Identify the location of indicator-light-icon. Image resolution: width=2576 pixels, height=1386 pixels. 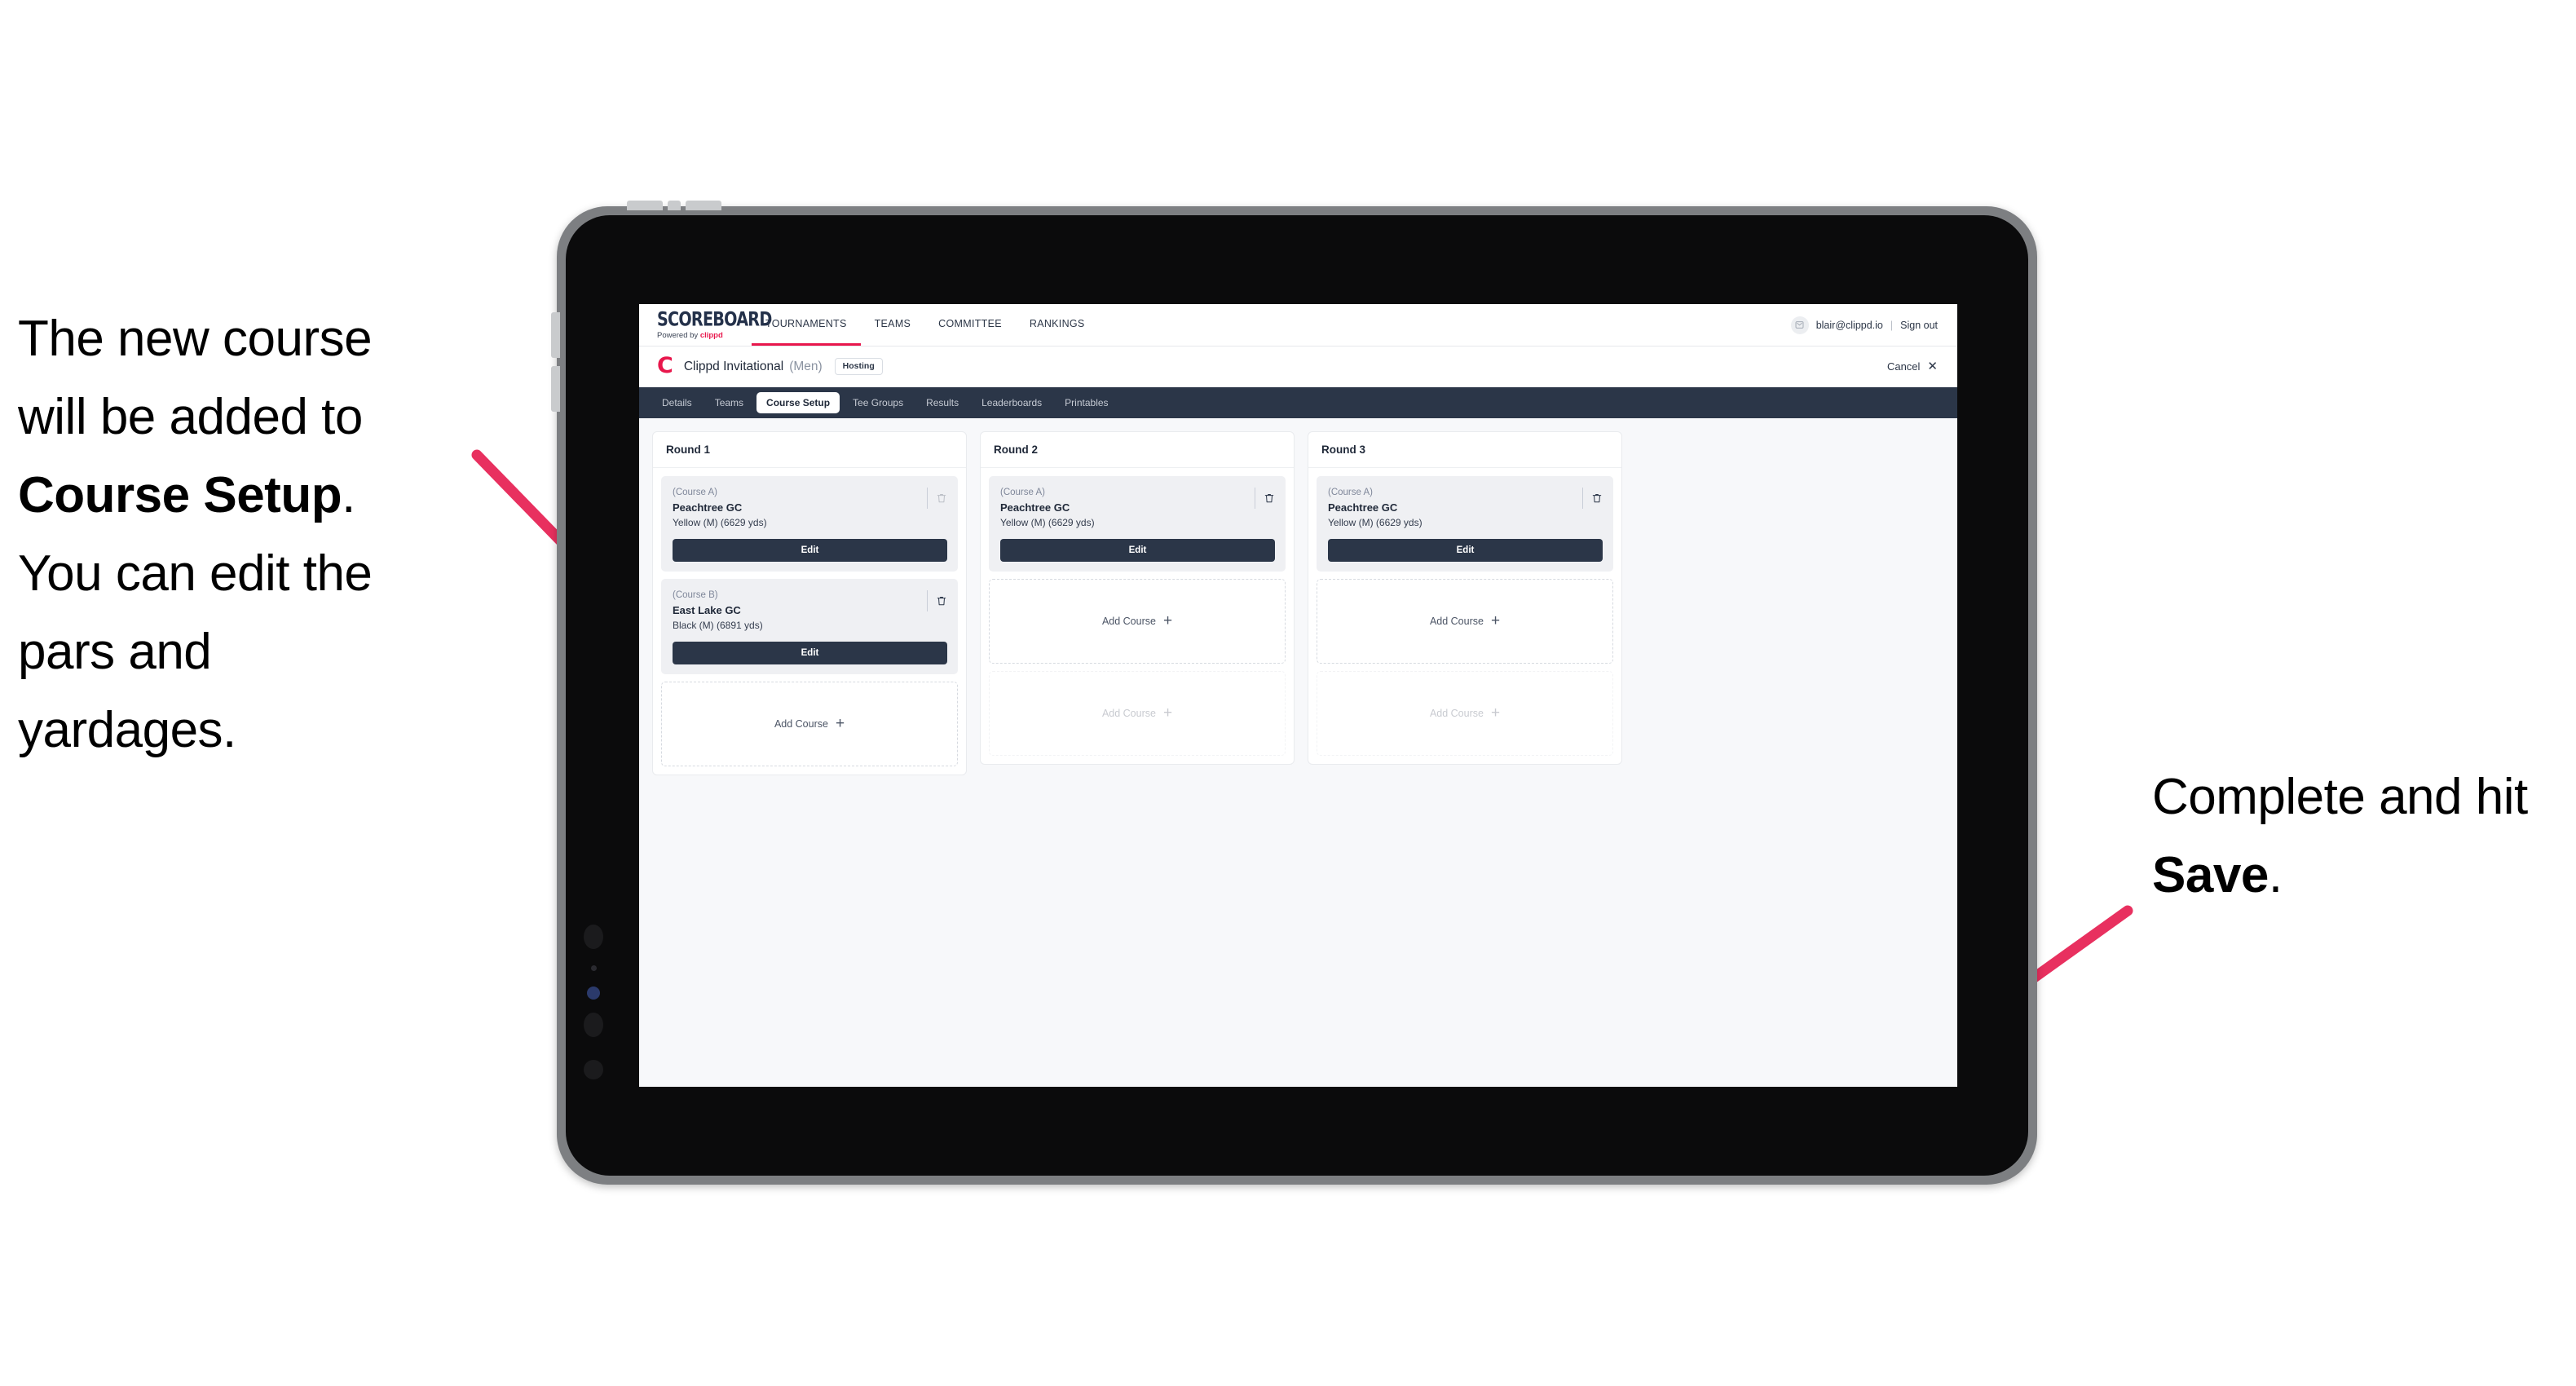
(593, 993).